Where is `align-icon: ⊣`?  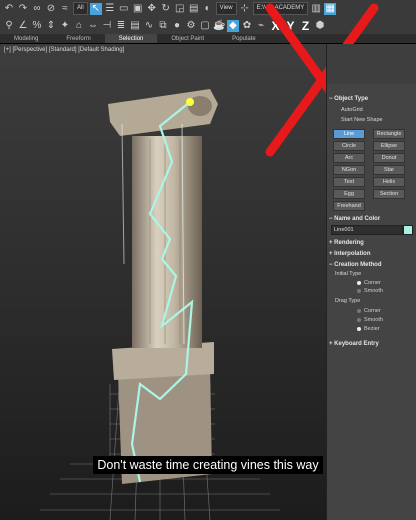 align-icon: ⊣ is located at coordinates (107, 26).